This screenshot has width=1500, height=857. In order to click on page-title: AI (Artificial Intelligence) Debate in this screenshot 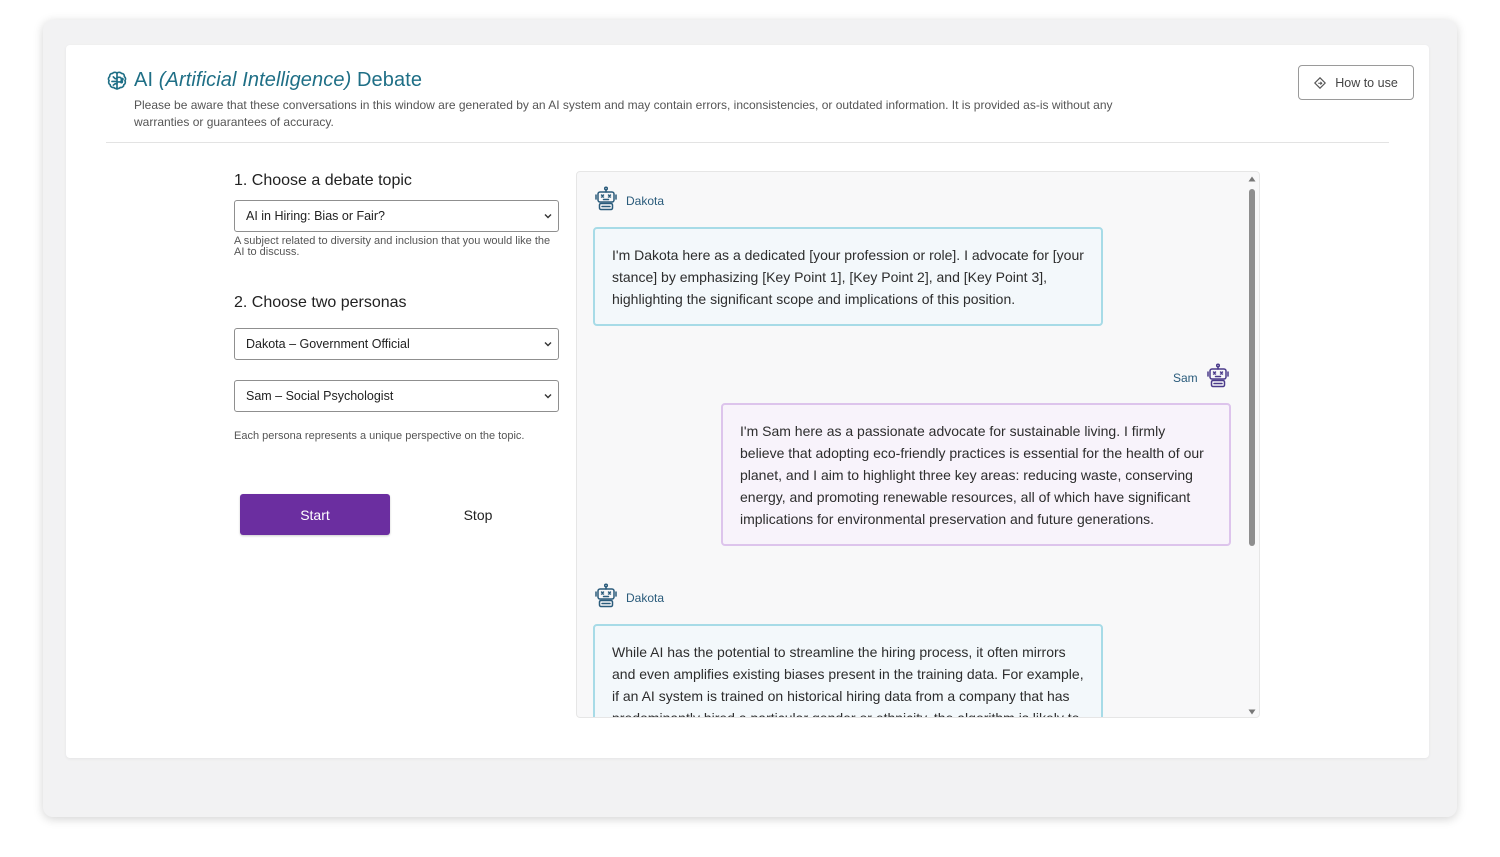, I will do `click(278, 80)`.